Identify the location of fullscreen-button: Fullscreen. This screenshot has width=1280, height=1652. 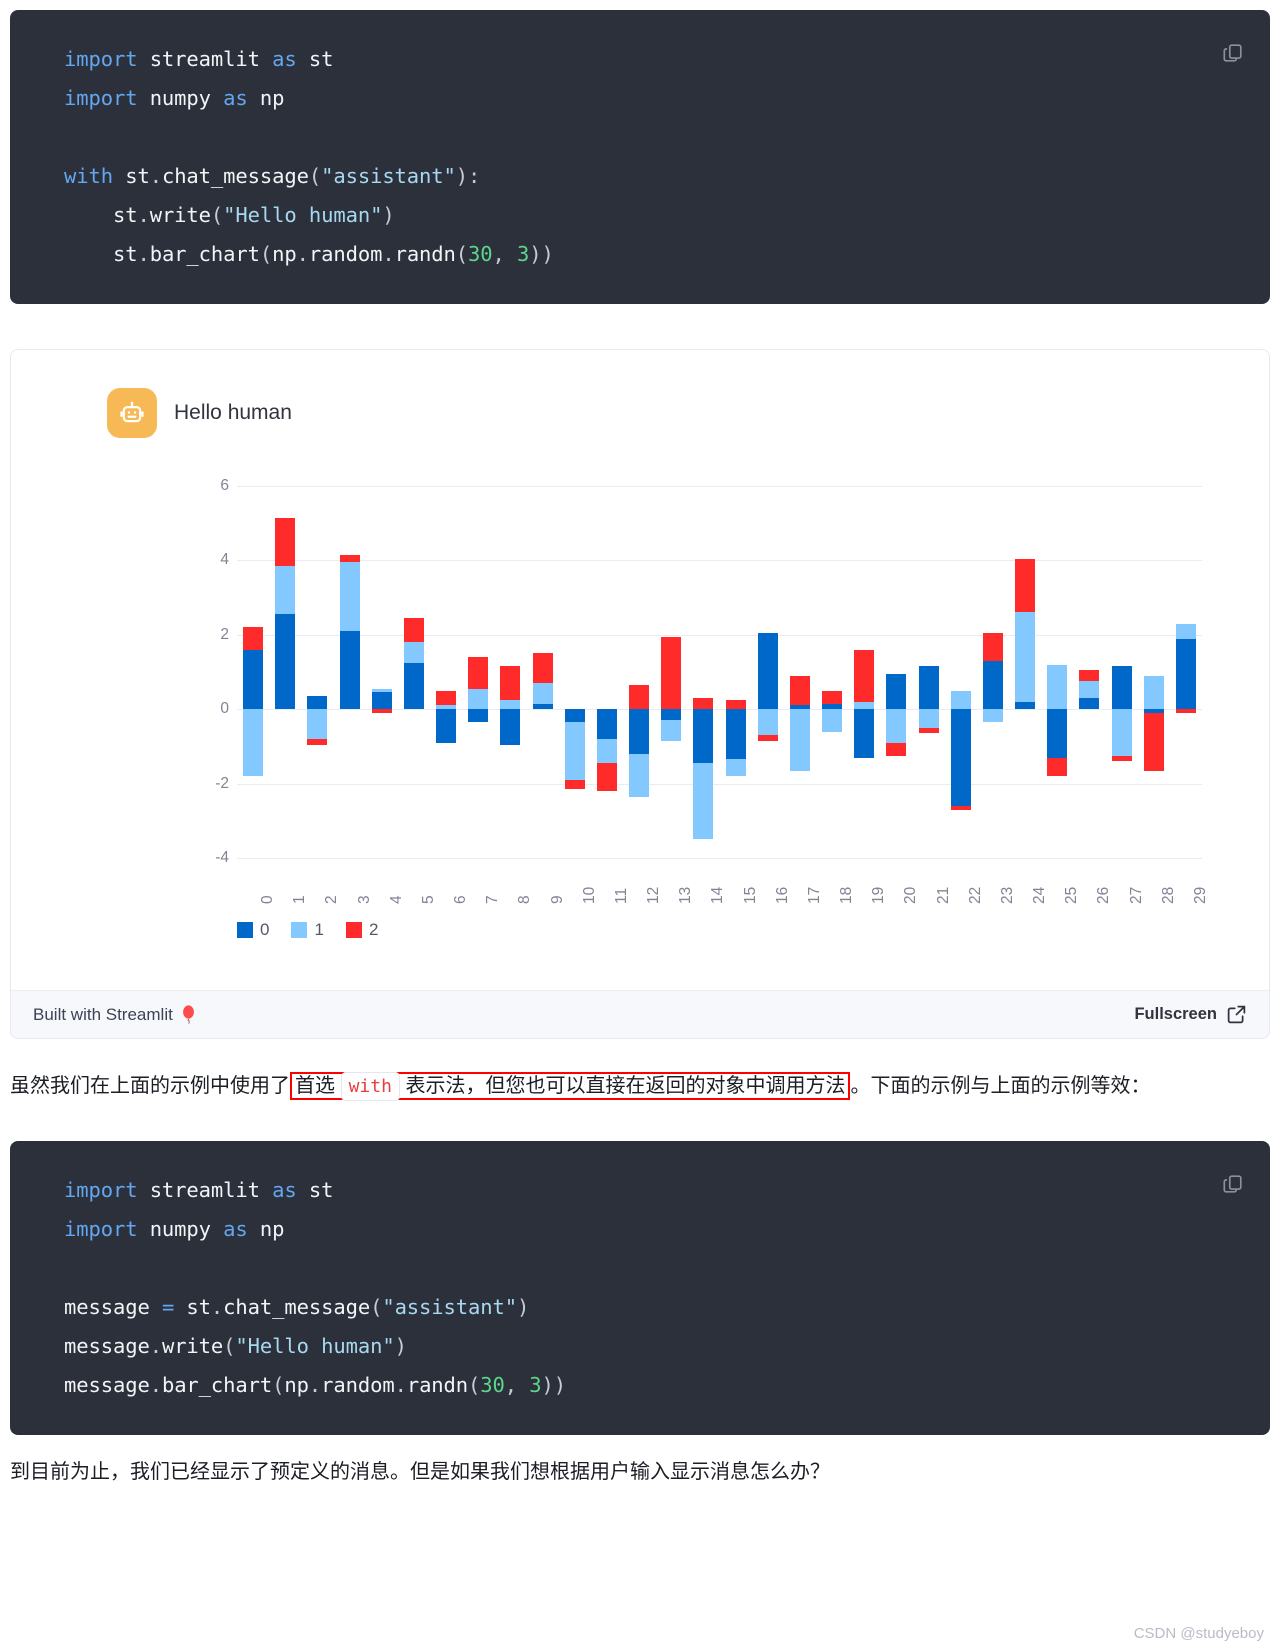
(1190, 1014).